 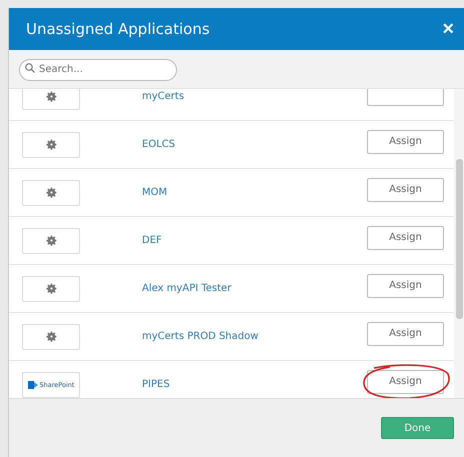 I want to click on app-name: EOLCS, so click(x=159, y=144).